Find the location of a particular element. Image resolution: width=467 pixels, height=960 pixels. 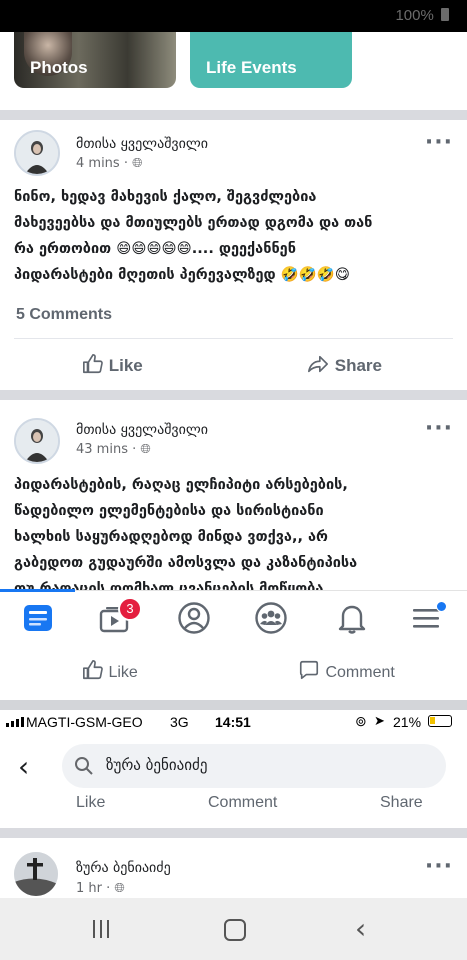

share-arrow-icon is located at coordinates (318, 364).